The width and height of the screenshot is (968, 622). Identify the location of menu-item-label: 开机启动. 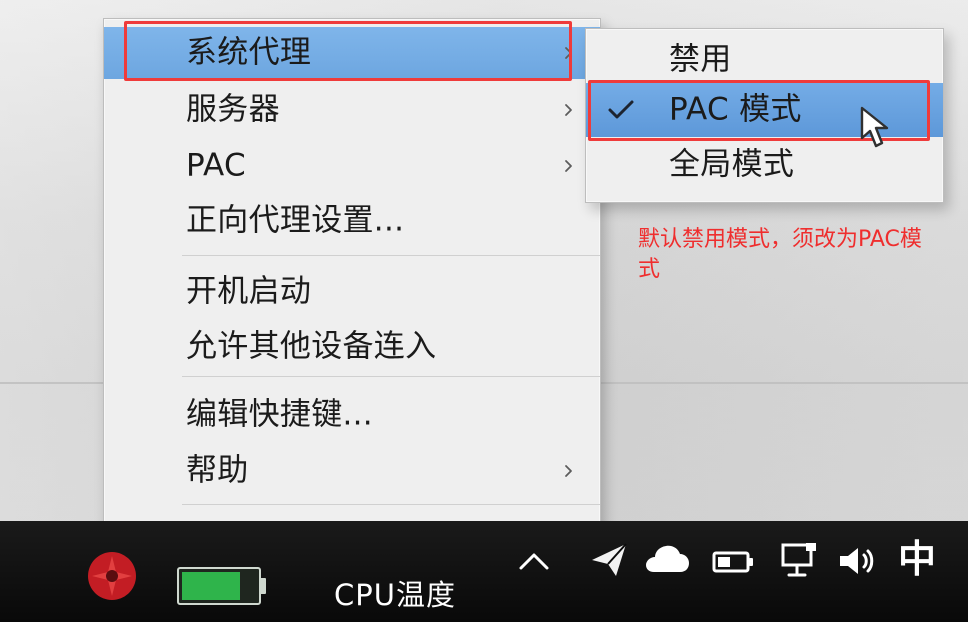
(249, 291).